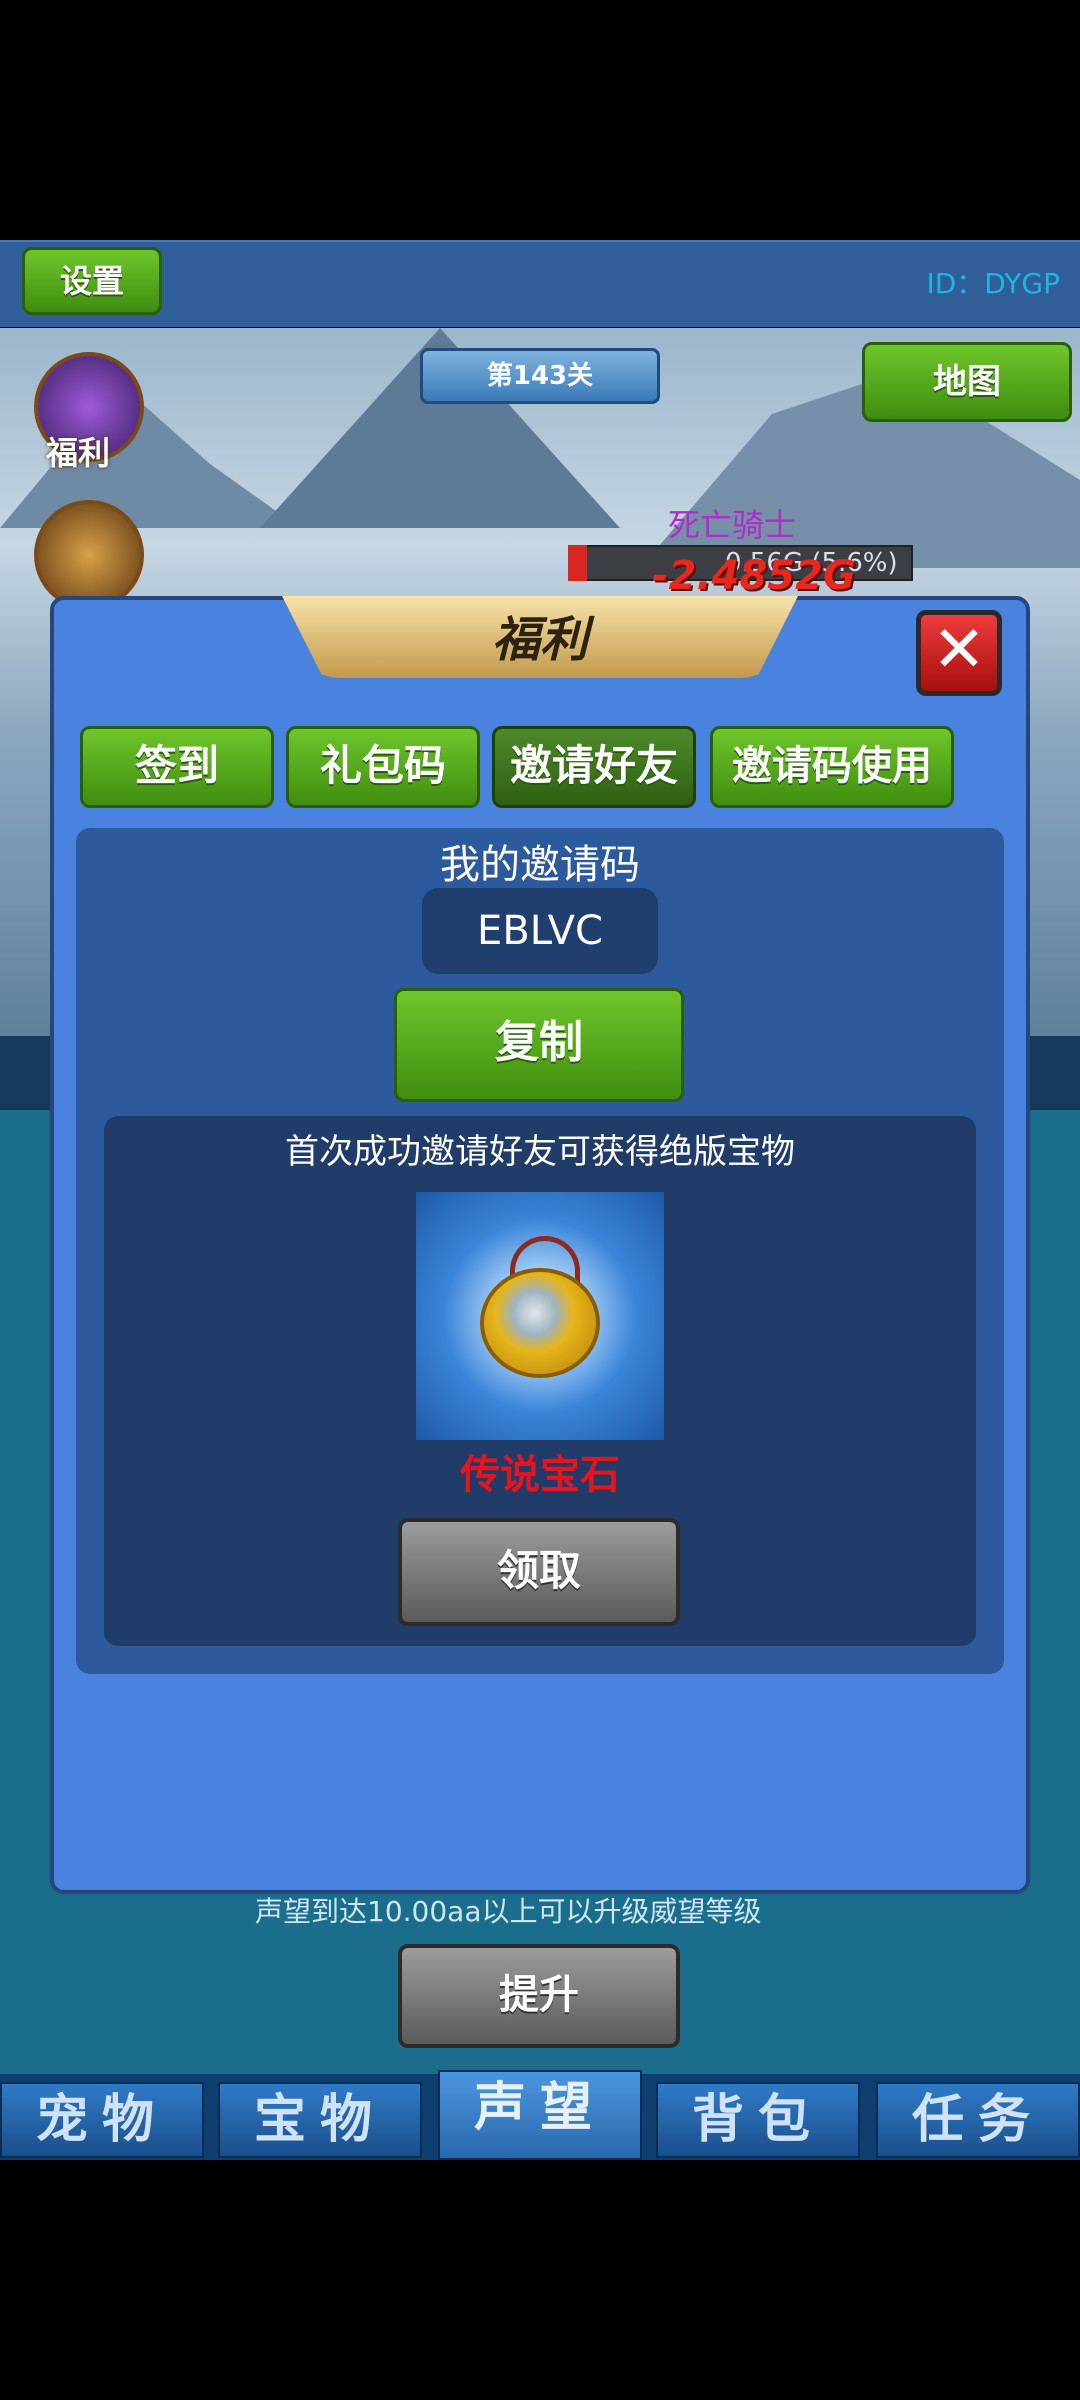 The height and width of the screenshot is (2400, 1080). Describe the element at coordinates (540, 931) in the screenshot. I see `invite-code-value: EBLVC` at that location.